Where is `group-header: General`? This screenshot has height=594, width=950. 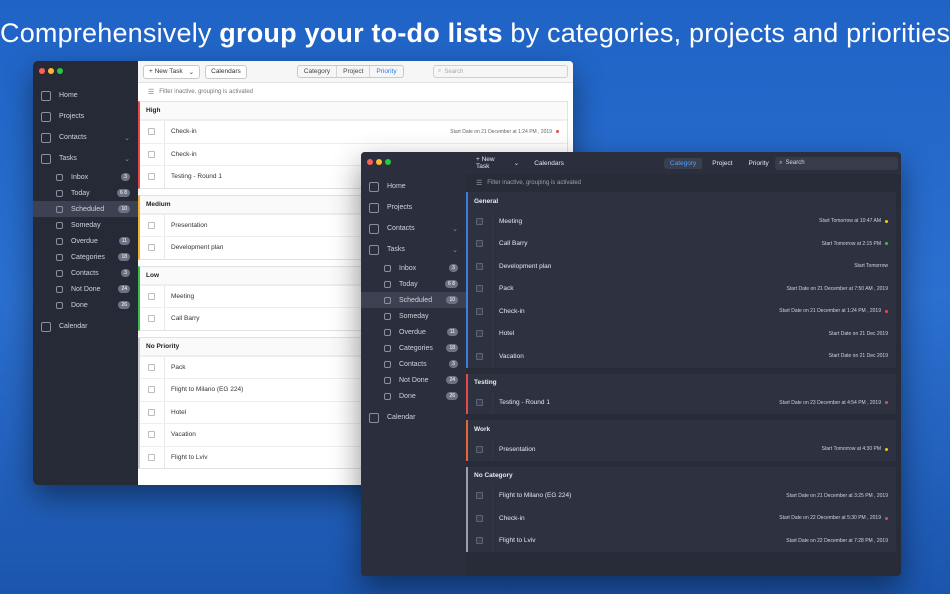 group-header: General is located at coordinates (682, 201).